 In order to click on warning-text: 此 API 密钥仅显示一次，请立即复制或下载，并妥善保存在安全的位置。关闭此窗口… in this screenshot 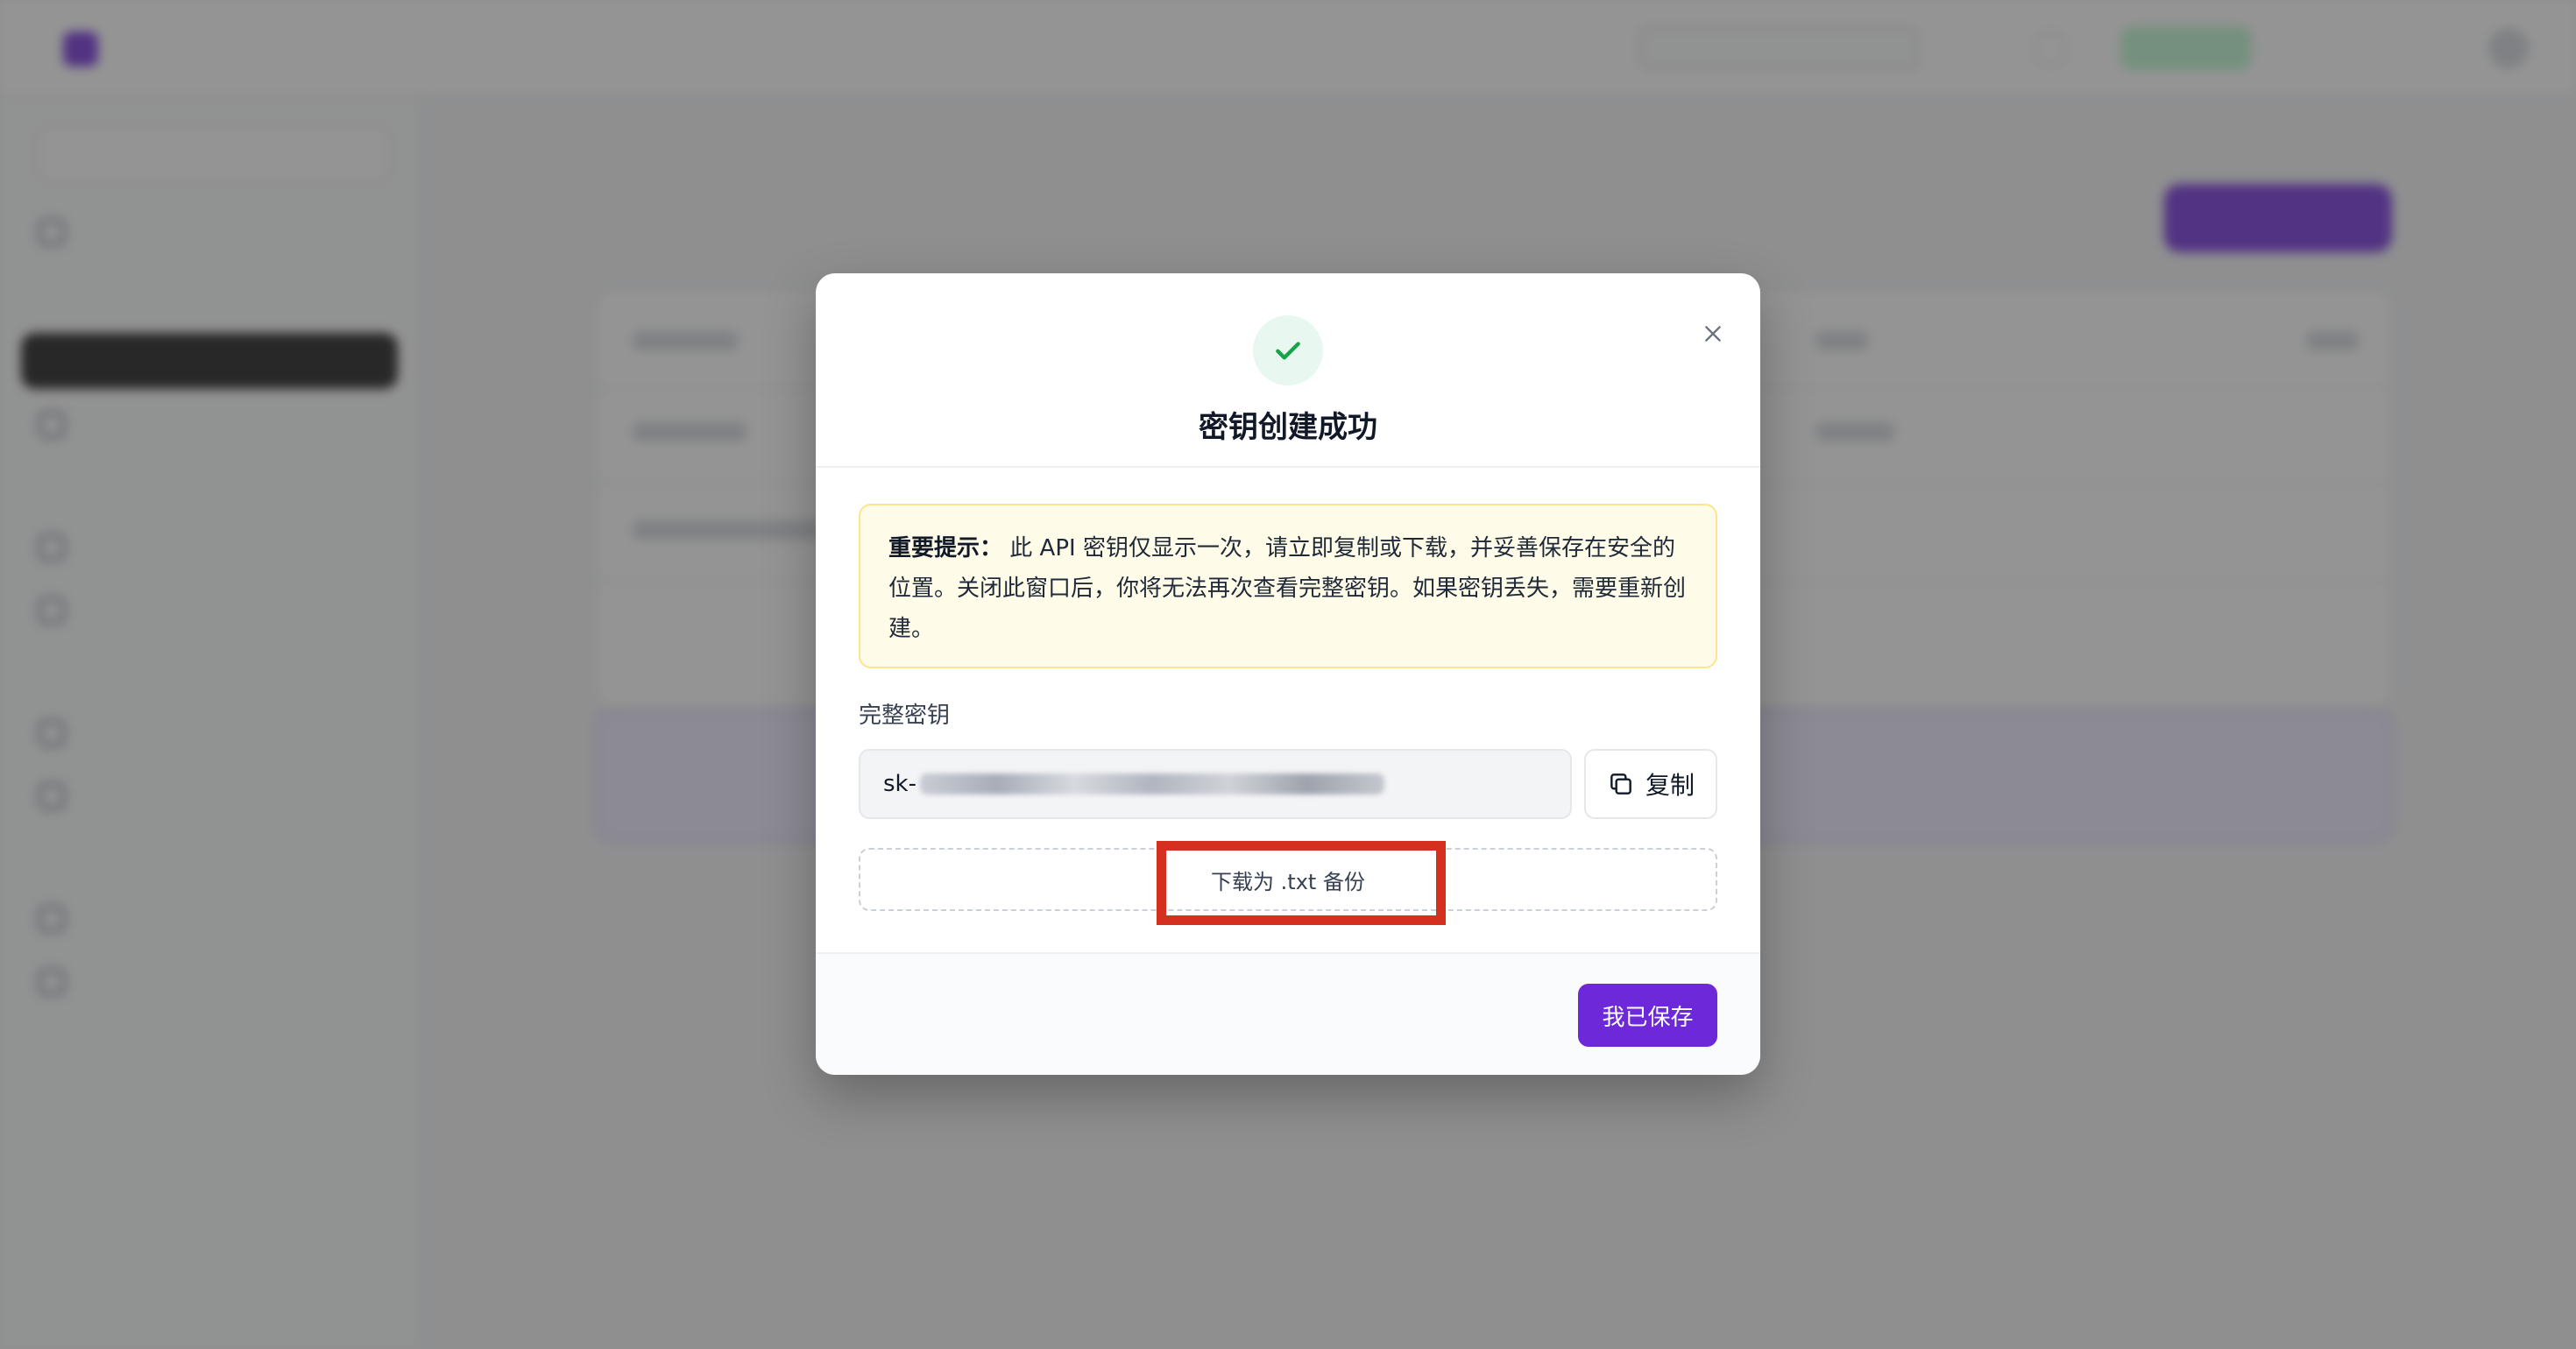, I will do `click(1287, 588)`.